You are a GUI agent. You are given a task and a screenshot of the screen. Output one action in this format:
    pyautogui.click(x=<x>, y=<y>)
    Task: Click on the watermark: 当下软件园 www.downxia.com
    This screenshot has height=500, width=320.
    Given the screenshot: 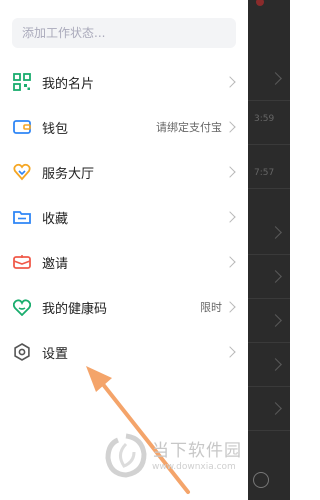 What is the action you would take?
    pyautogui.click(x=189, y=457)
    